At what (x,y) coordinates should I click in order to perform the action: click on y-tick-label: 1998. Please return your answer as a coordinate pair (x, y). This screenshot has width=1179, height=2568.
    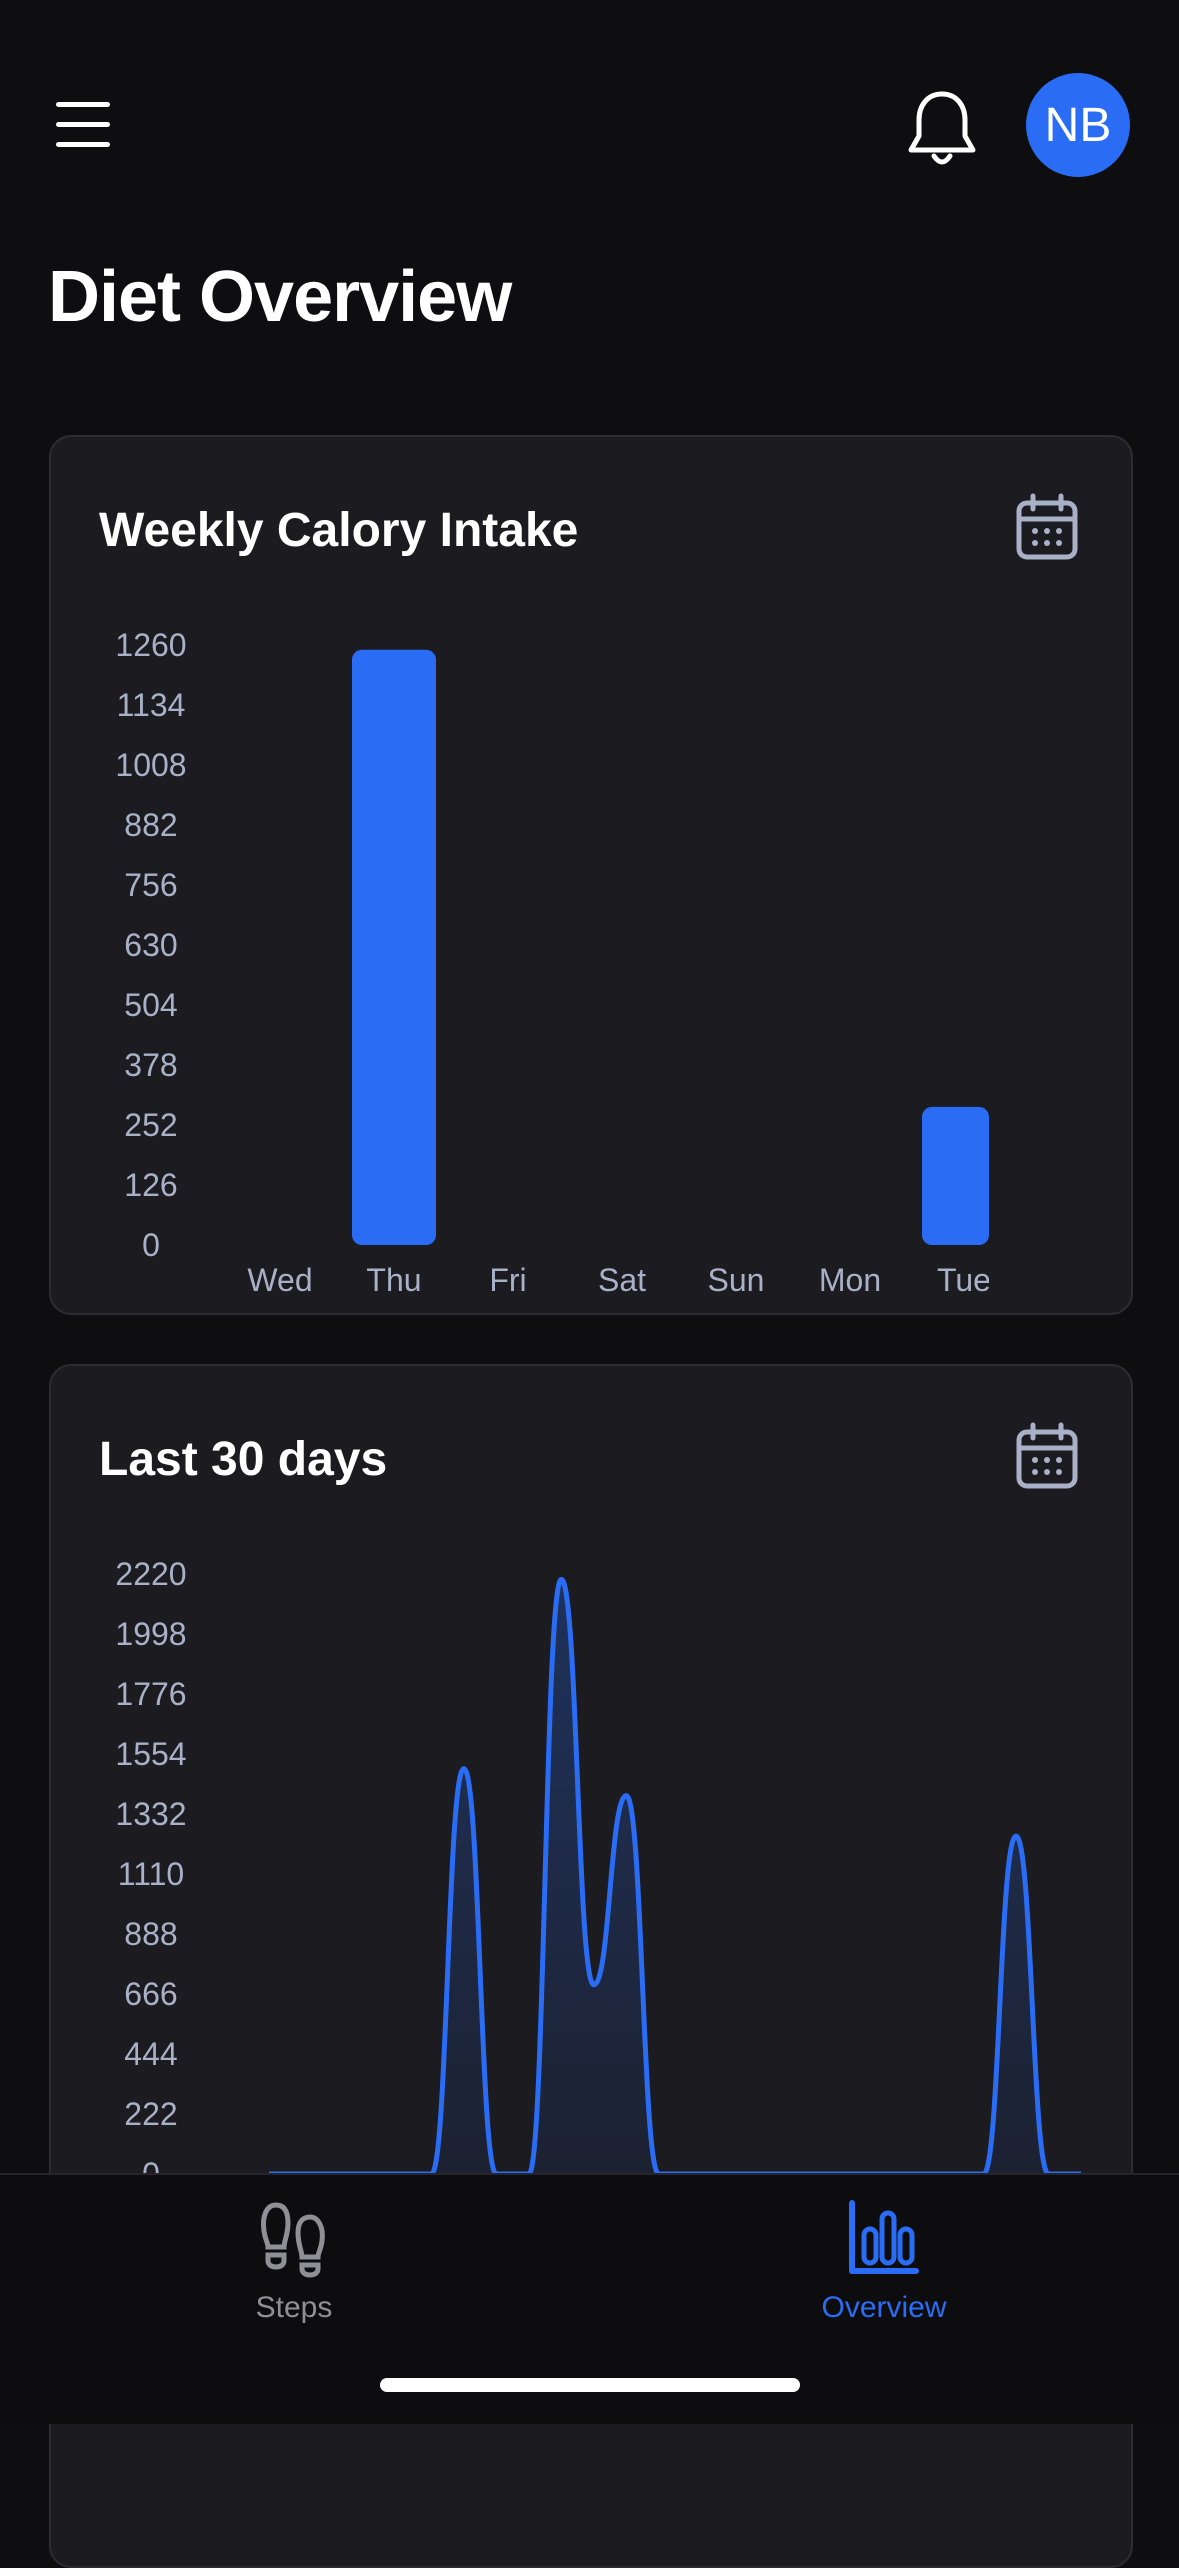
    Looking at the image, I should click on (150, 1634).